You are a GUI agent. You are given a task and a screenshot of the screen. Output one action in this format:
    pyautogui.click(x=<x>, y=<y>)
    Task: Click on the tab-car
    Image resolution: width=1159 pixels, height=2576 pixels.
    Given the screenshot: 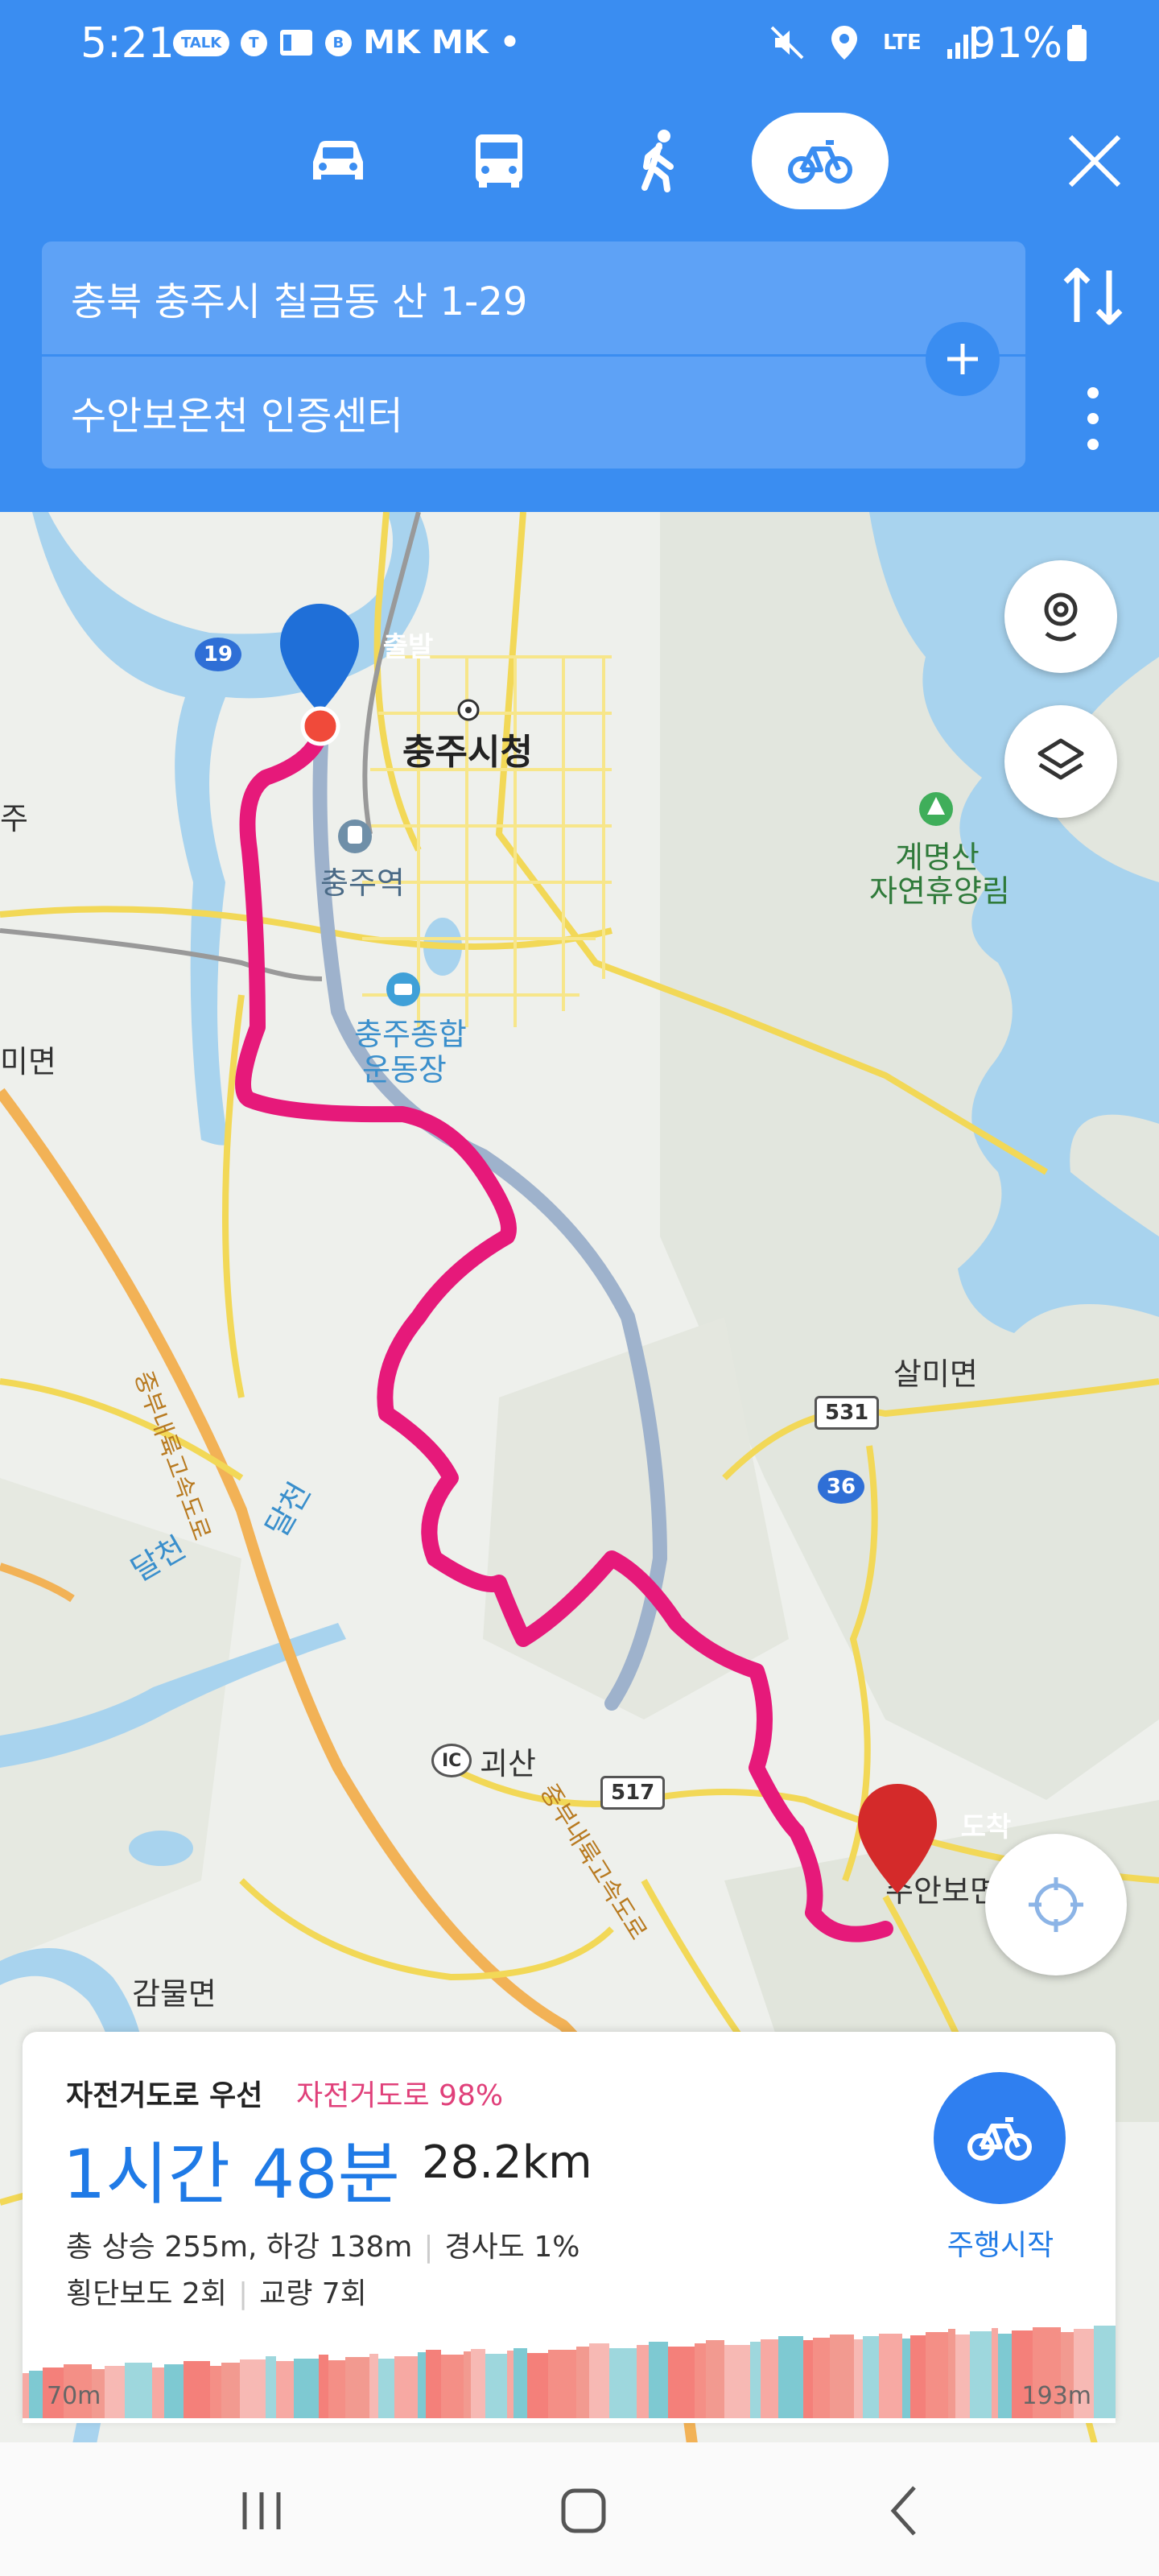 What is the action you would take?
    pyautogui.click(x=338, y=161)
    